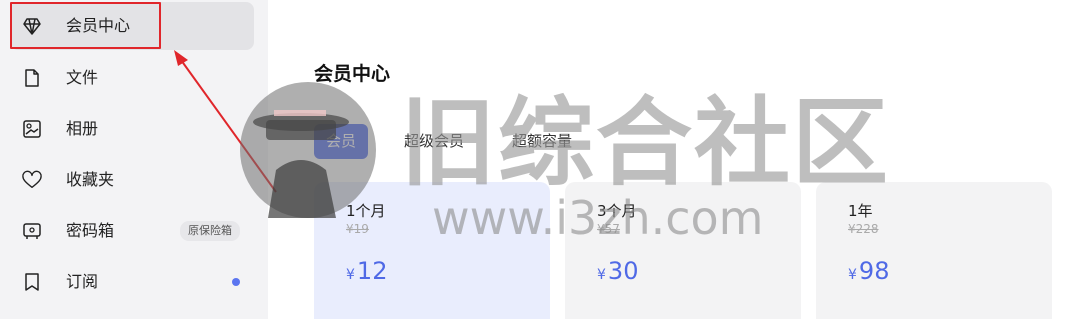 The width and height of the screenshot is (1080, 319). I want to click on sidebar-item-label: 订阅, so click(82, 281).